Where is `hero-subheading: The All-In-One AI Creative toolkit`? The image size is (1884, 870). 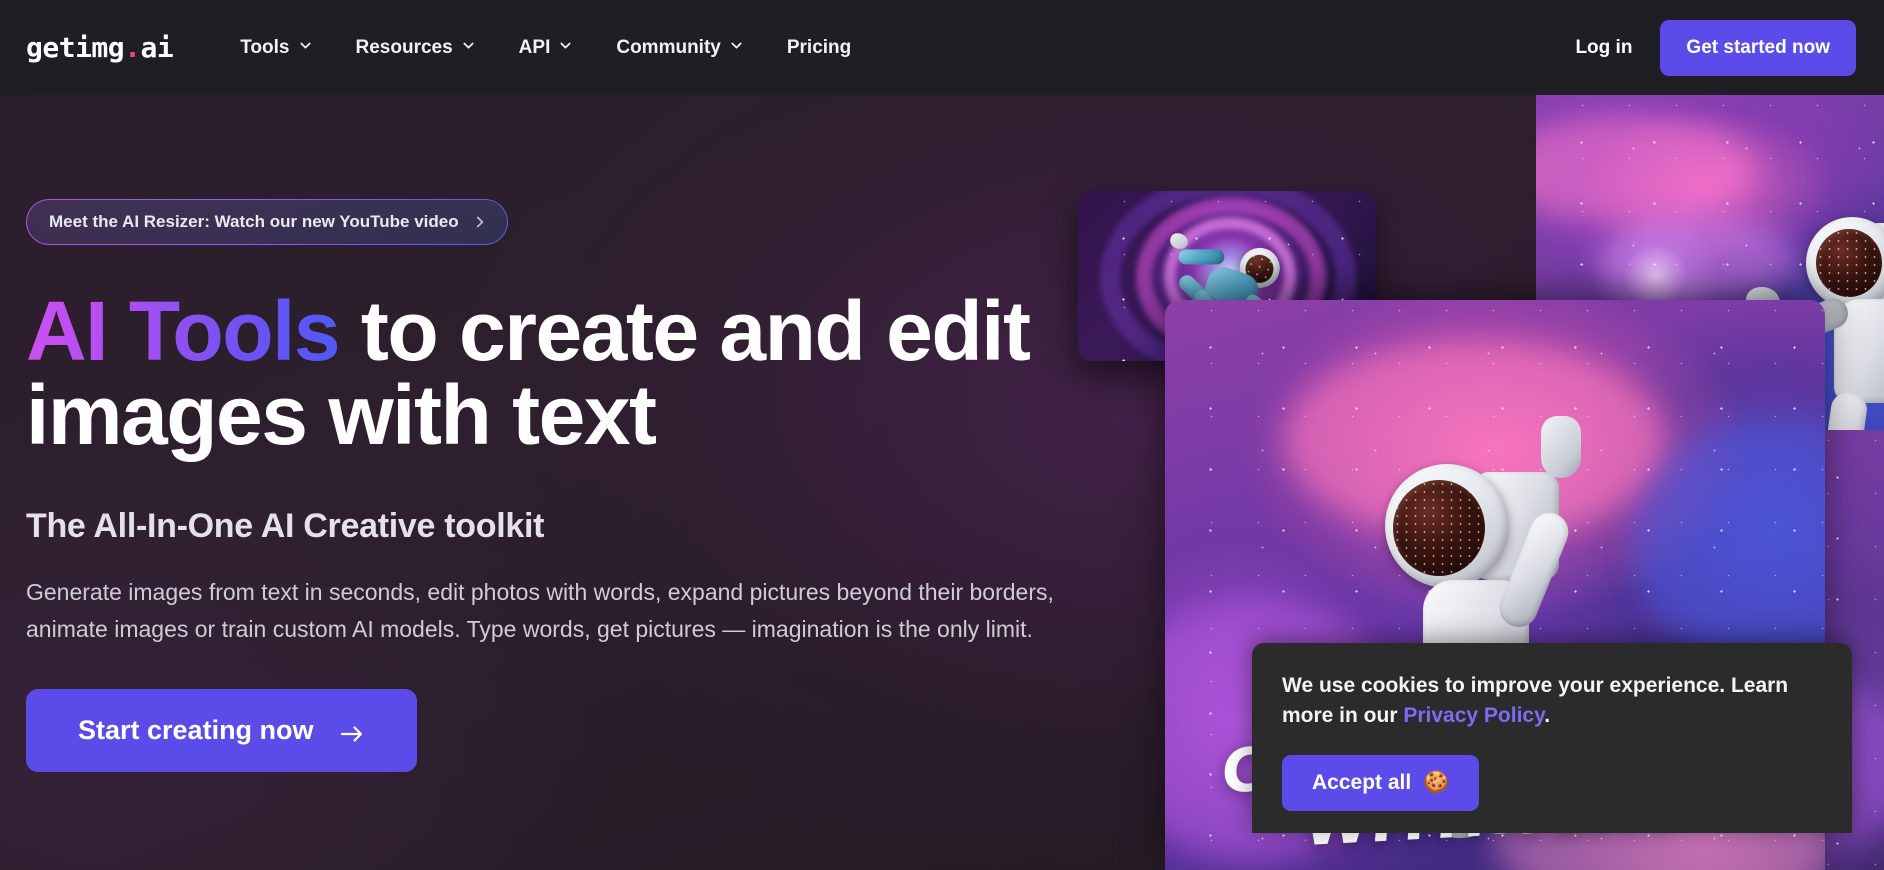 hero-subheading: The All-In-One AI Creative toolkit is located at coordinates (285, 526).